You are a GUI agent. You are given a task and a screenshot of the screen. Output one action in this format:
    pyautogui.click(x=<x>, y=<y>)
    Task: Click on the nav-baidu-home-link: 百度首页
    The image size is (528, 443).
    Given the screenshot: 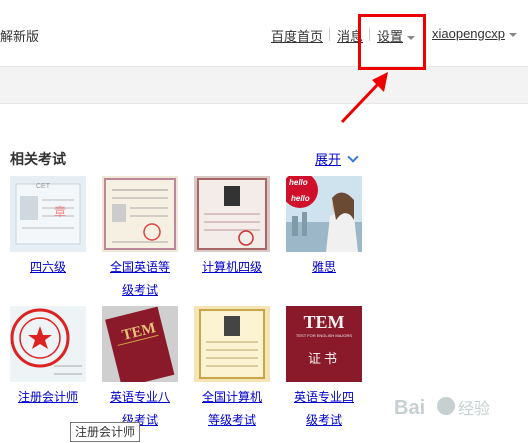 What is the action you would take?
    pyautogui.click(x=297, y=35)
    